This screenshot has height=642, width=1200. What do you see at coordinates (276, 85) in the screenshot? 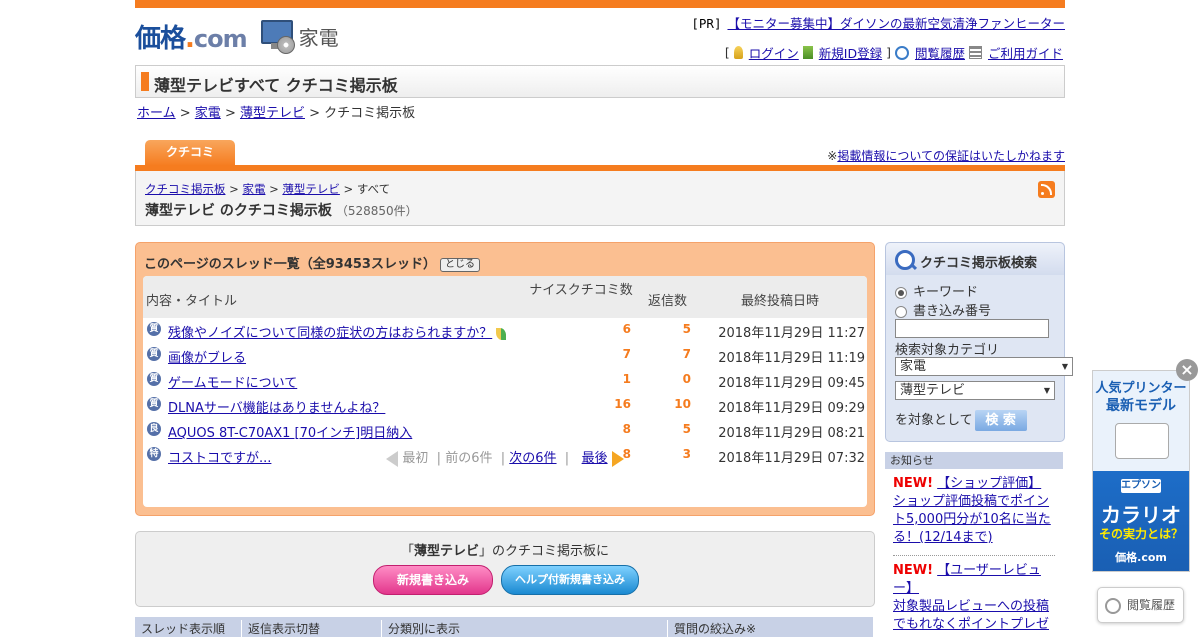
I see `page-title: 薄型テレビすべて クチコミ掲示板` at bounding box center [276, 85].